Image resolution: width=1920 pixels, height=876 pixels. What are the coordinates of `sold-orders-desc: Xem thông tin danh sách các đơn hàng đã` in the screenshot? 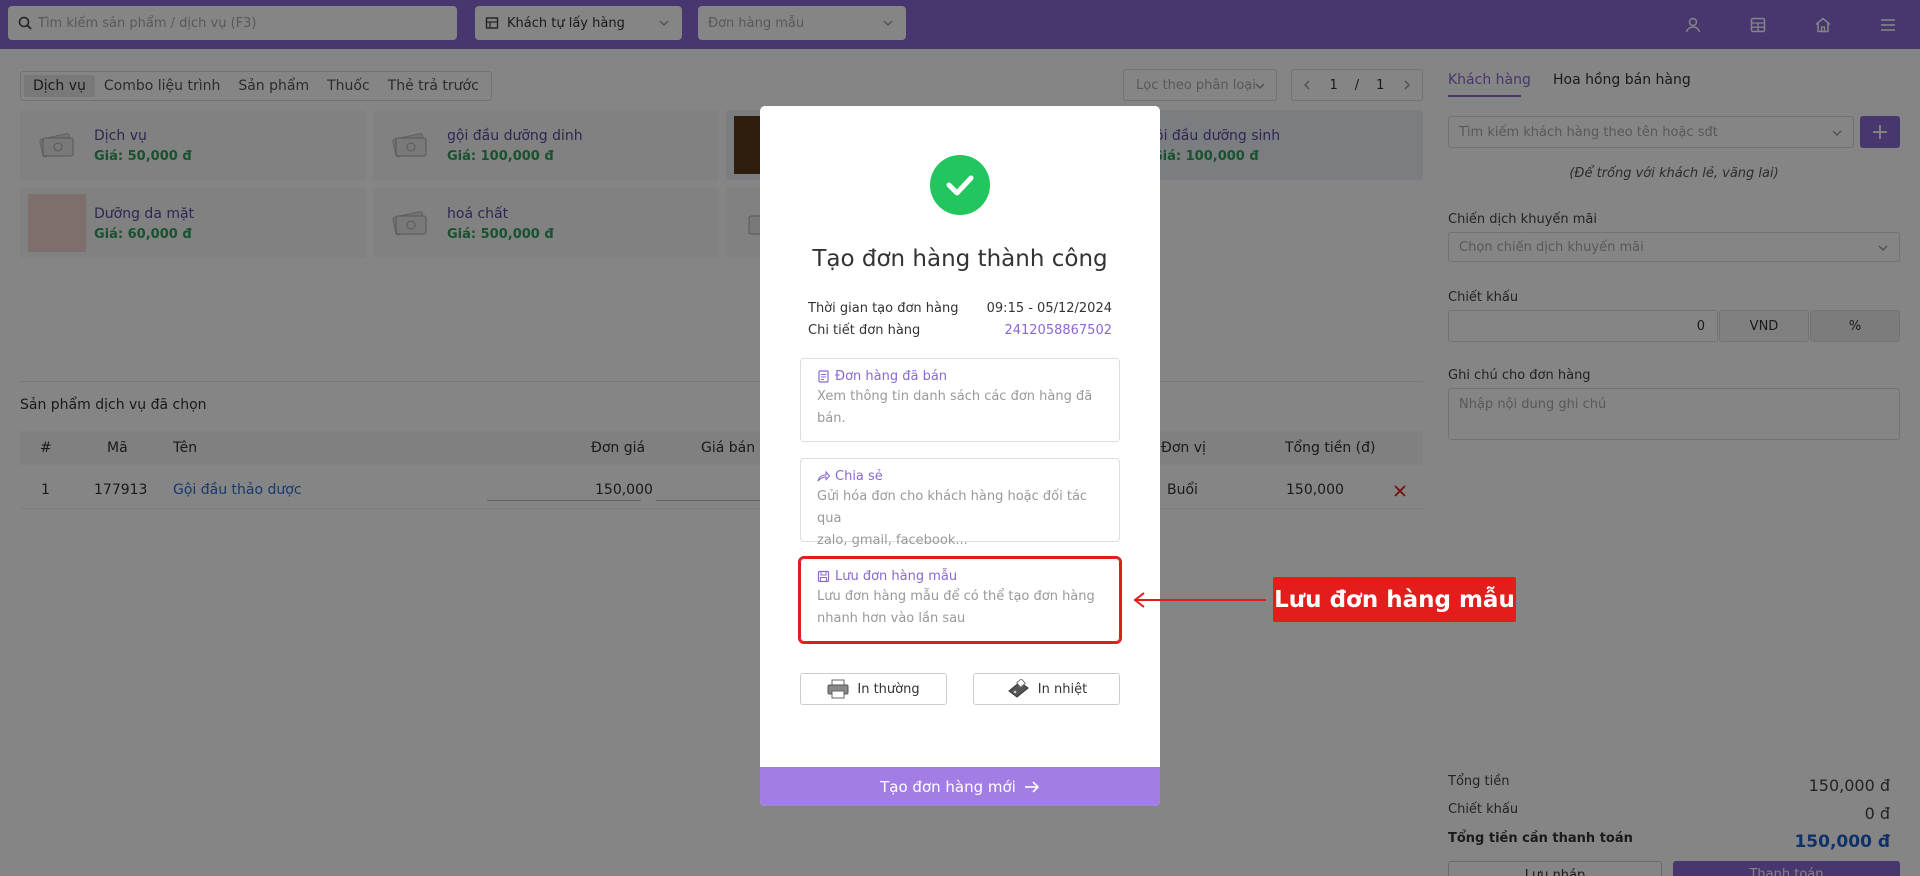 It's located at (955, 396).